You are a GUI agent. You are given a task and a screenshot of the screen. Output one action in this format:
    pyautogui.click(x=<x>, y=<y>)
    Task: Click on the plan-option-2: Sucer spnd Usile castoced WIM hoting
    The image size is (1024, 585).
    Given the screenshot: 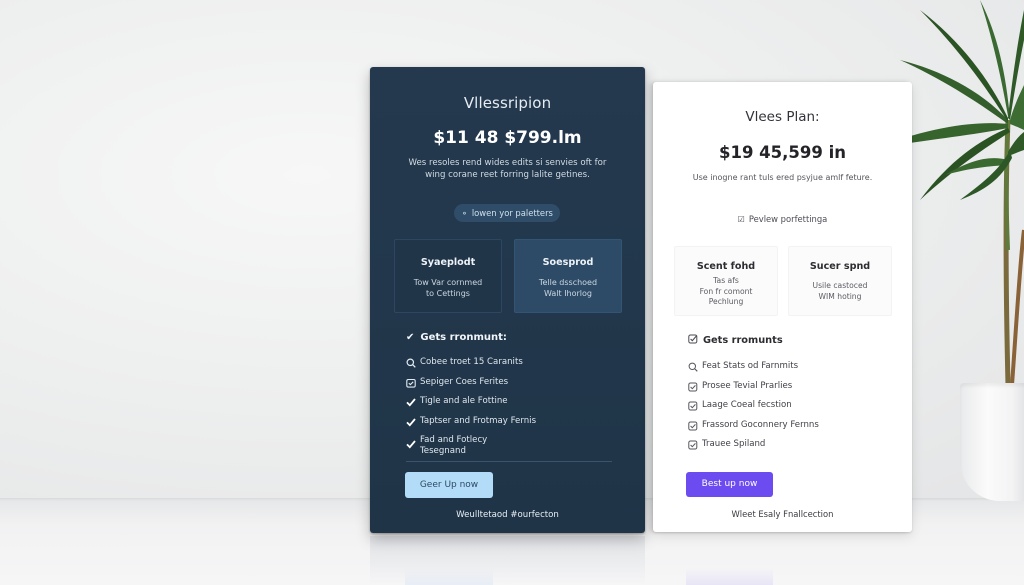 What is the action you would take?
    pyautogui.click(x=840, y=281)
    